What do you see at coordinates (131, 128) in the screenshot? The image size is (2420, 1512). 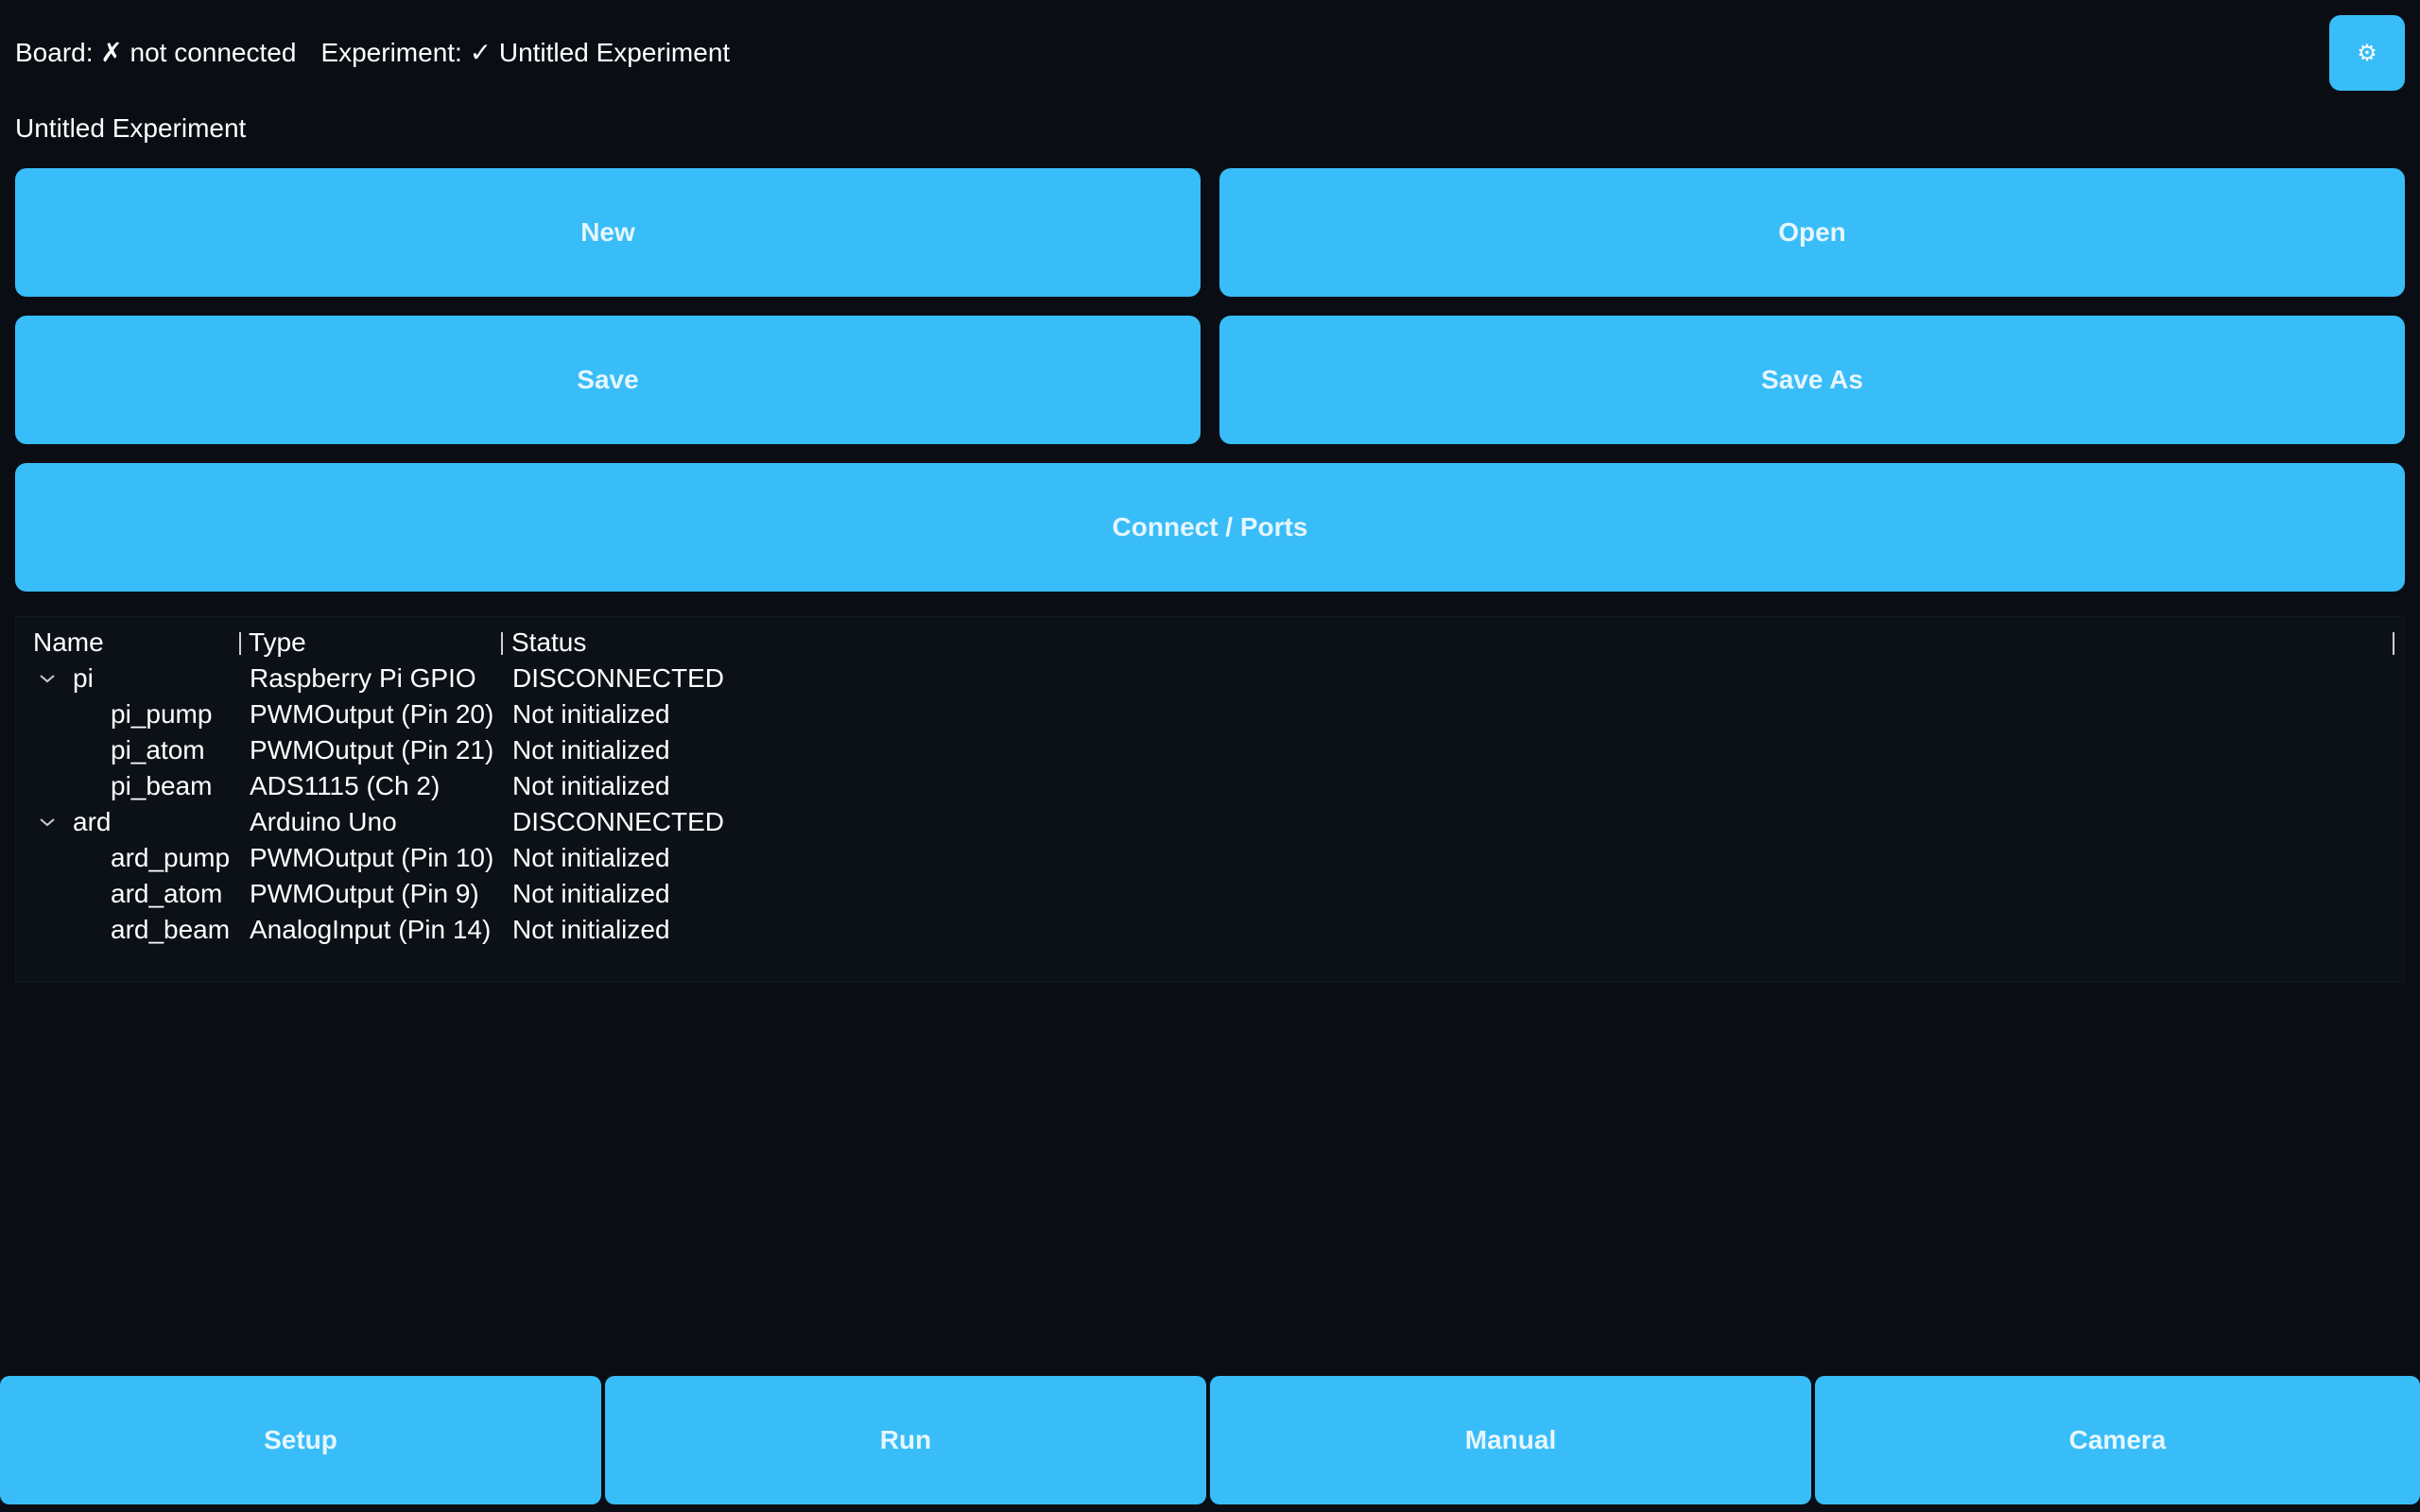 I see `experiment-title: Untitled Experiment` at bounding box center [131, 128].